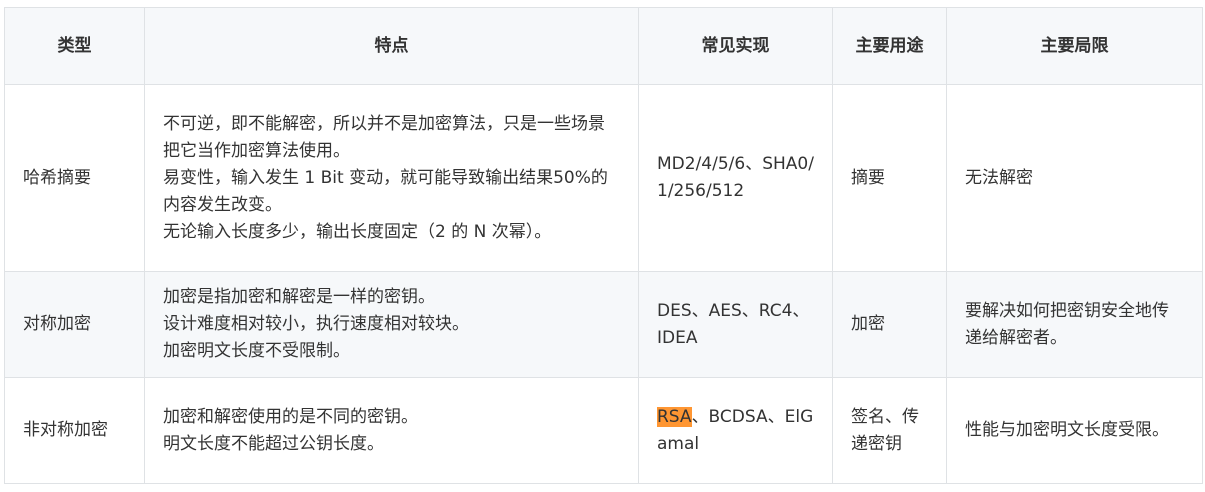 The width and height of the screenshot is (1205, 492). I want to click on cell-usage: 加密, so click(889, 324).